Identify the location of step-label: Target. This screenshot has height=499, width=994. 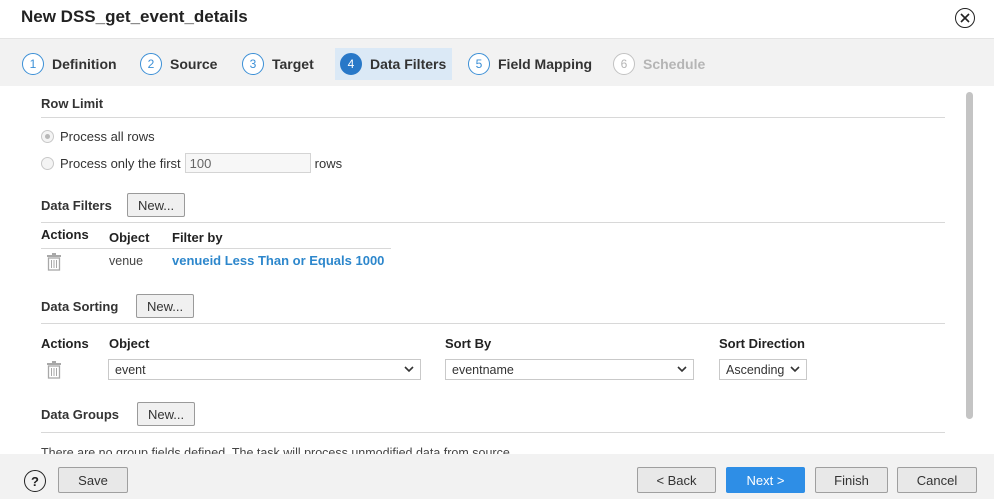
(293, 64).